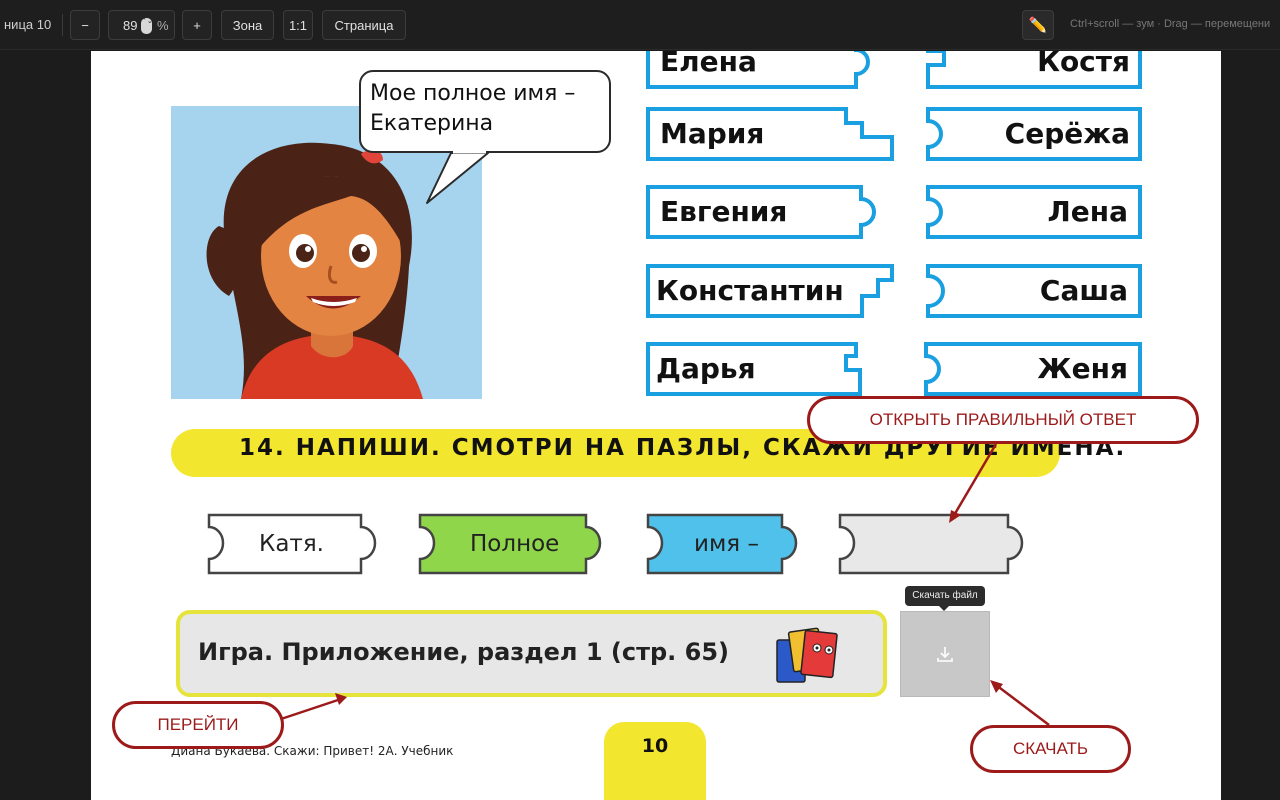 This screenshot has width=1280, height=800. I want to click on piece-label: имя –, so click(726, 544).